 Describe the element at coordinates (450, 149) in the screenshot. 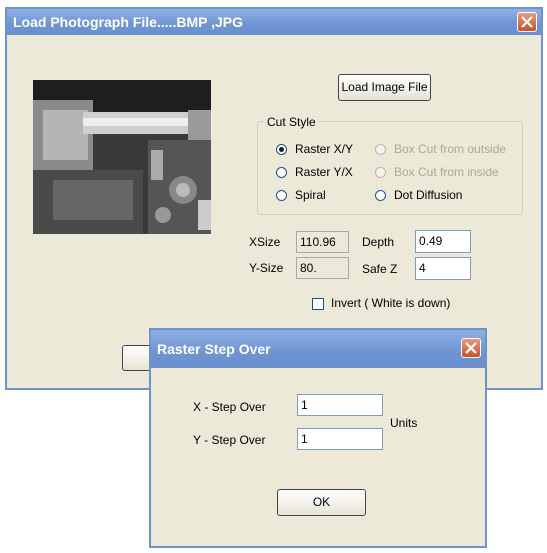

I see `box-cut-outside-label: Box Cut from outside` at that location.